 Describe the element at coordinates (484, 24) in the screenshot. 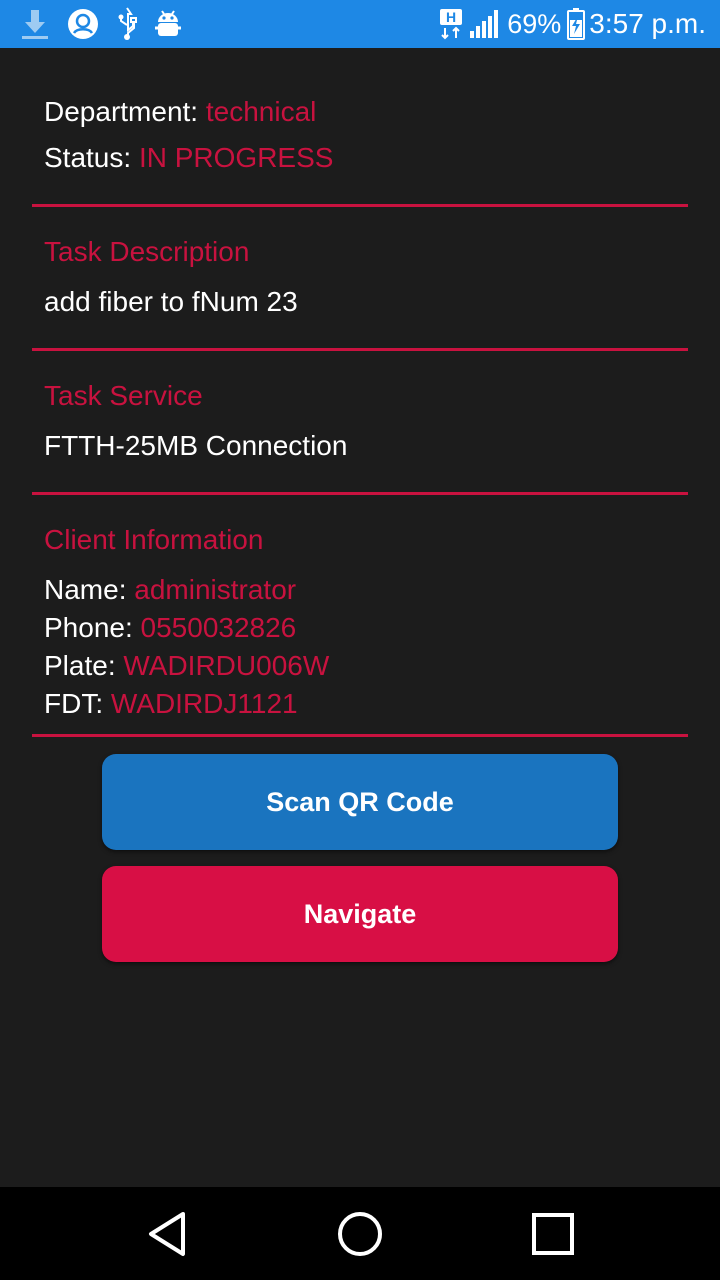

I see `cellular-signal-icon` at that location.